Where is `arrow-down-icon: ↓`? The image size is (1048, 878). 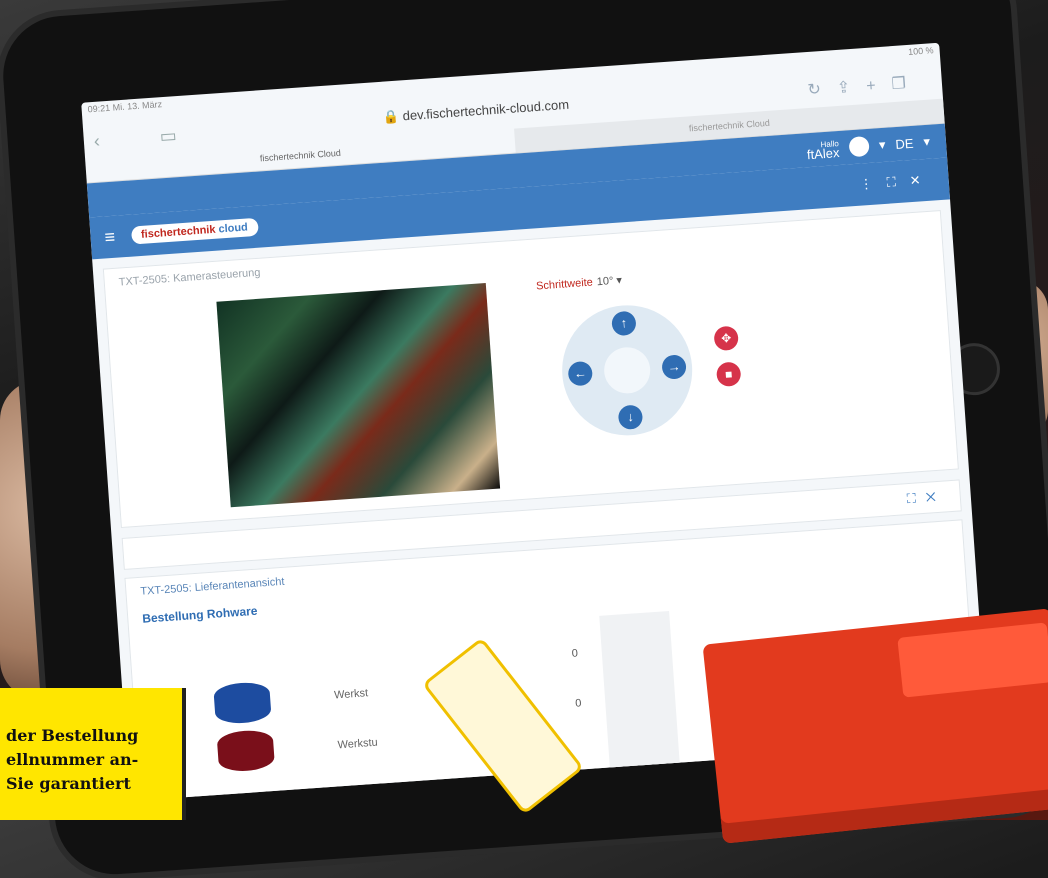
arrow-down-icon: ↓ is located at coordinates (630, 417).